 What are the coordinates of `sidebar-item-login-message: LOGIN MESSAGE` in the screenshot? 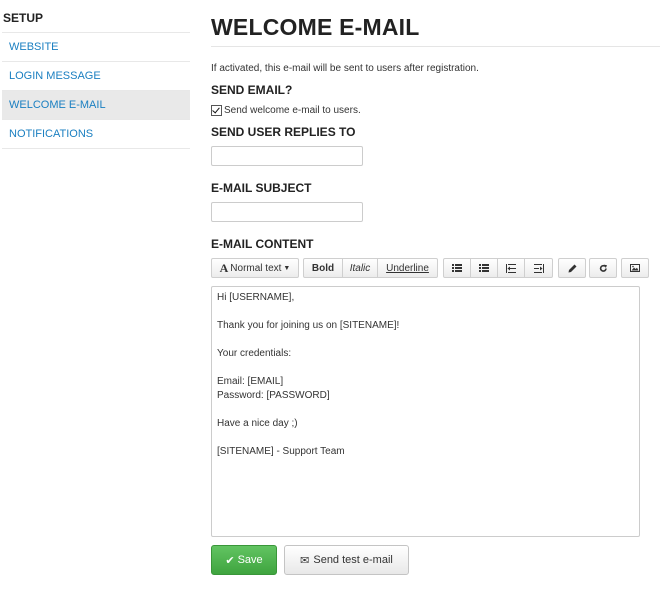 It's located at (96, 76).